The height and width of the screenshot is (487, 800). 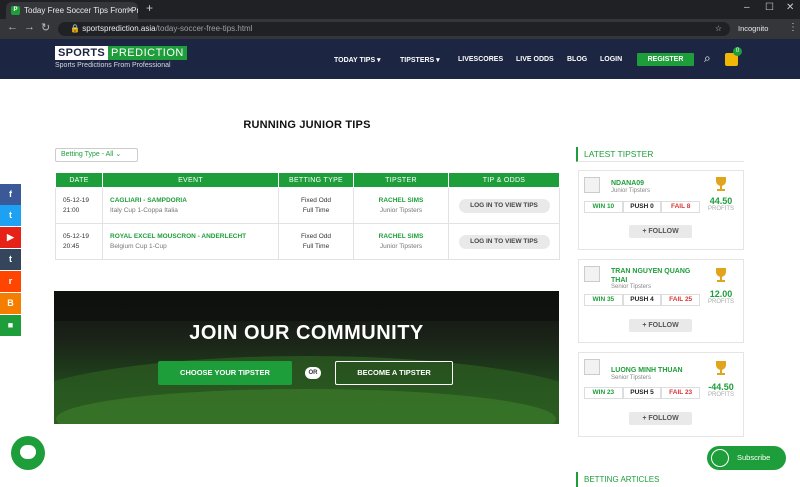 I want to click on nav-tipsters: TIPSTERS ▾, so click(x=420, y=60).